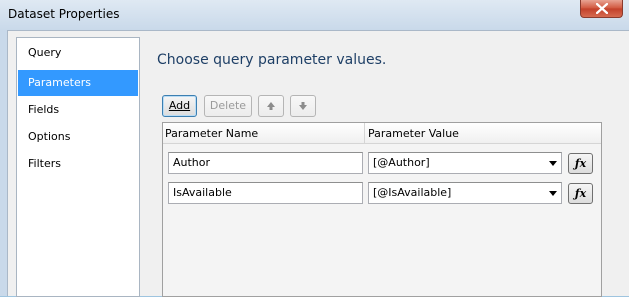 This screenshot has height=297, width=629. What do you see at coordinates (465, 163) in the screenshot?
I see `parameter-value-combo: [@Author]` at bounding box center [465, 163].